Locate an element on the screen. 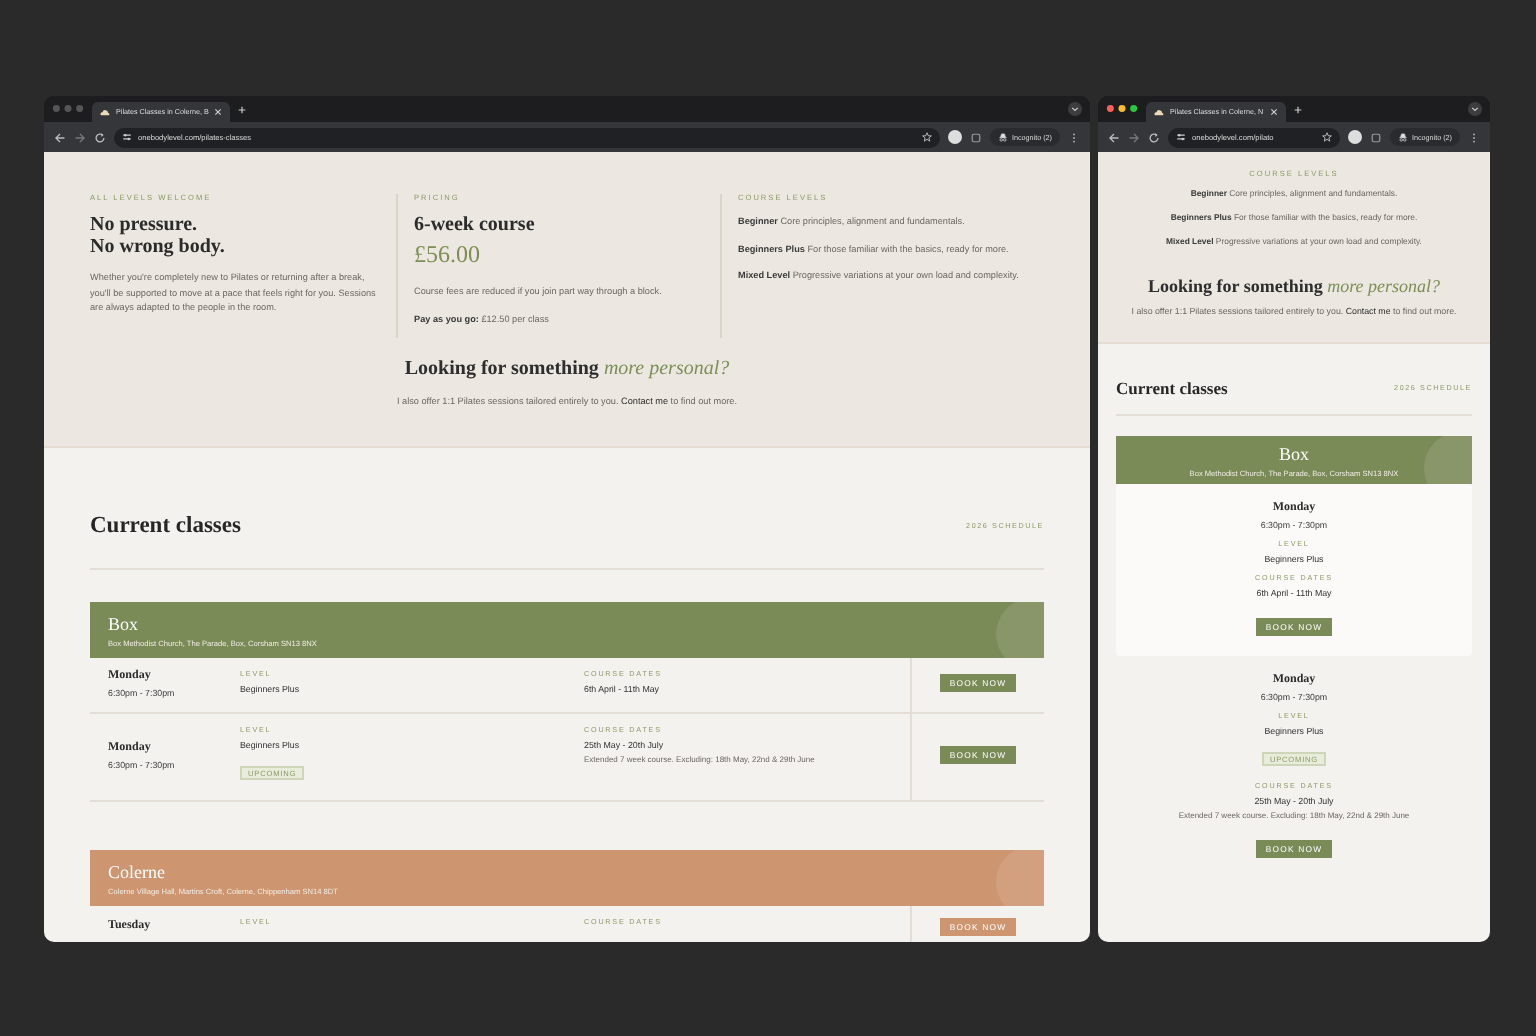 The image size is (1536, 1036). intro-heading: No pressure. No wrong body. is located at coordinates (158, 236).